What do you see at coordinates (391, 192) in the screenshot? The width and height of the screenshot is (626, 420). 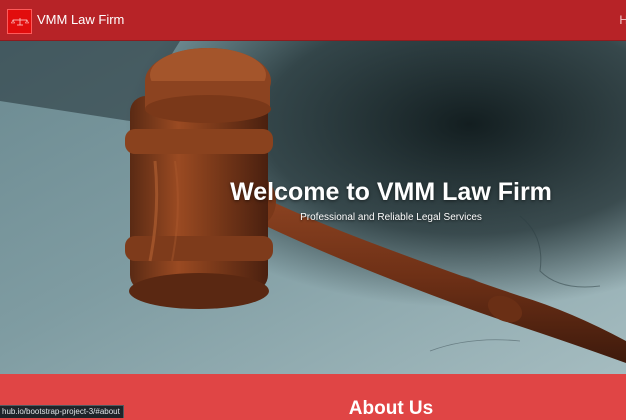 I see `hero-title: Welcome to VMM Law Firm` at bounding box center [391, 192].